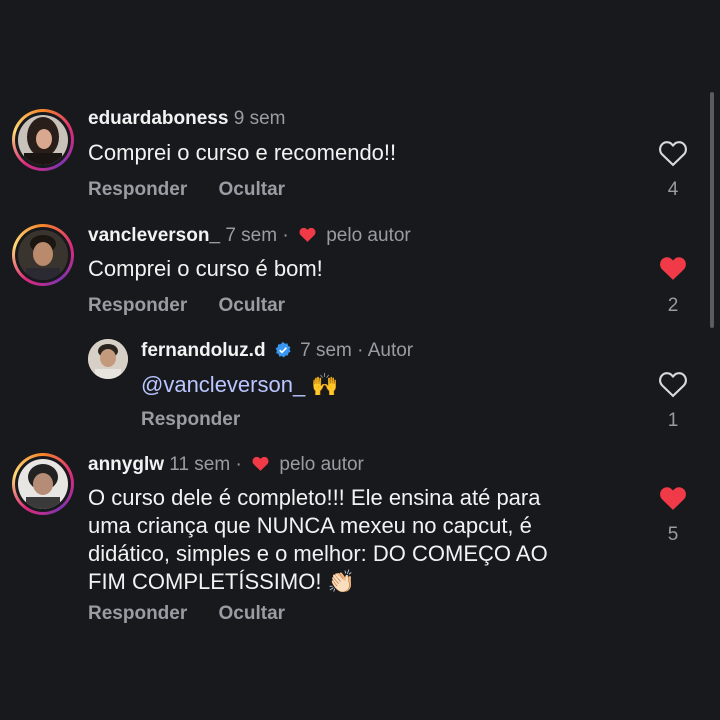 This screenshot has width=720, height=720. What do you see at coordinates (673, 305) in the screenshot?
I see `like-count: 2` at bounding box center [673, 305].